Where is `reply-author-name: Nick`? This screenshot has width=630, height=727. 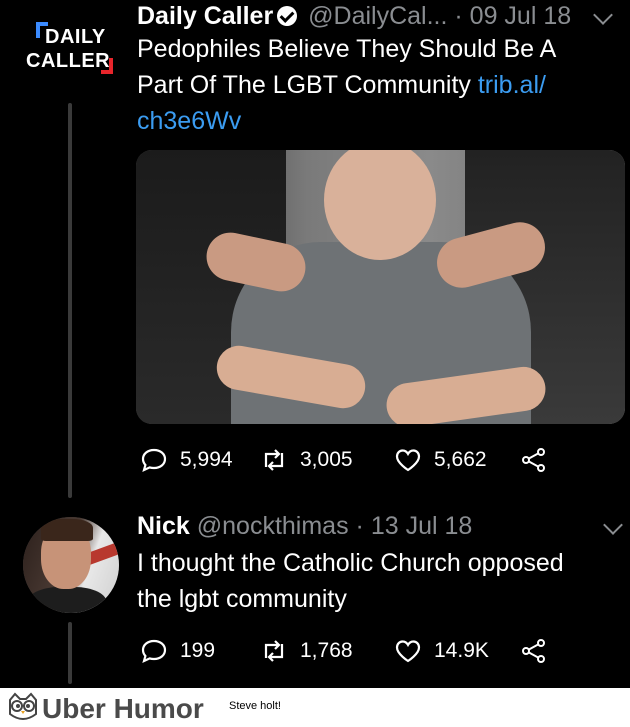
reply-author-name: Nick is located at coordinates (163, 526).